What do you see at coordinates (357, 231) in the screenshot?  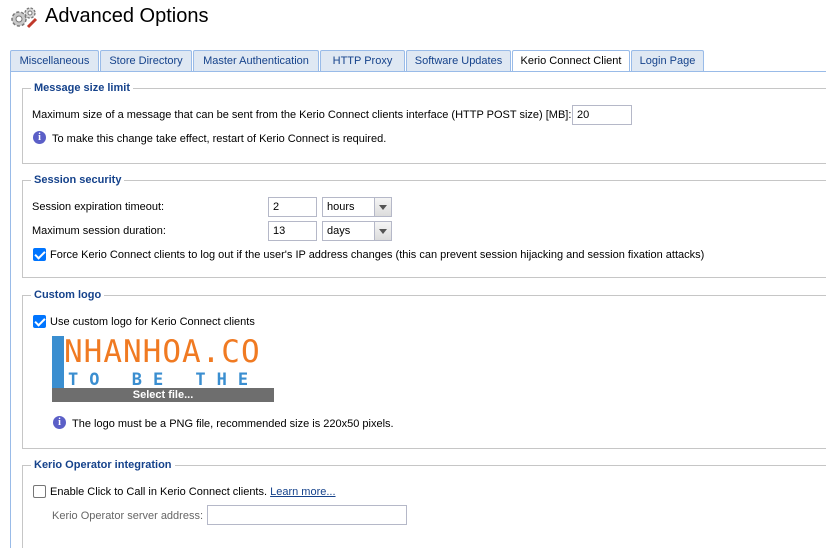 I see `session-duration-unit-select: days` at bounding box center [357, 231].